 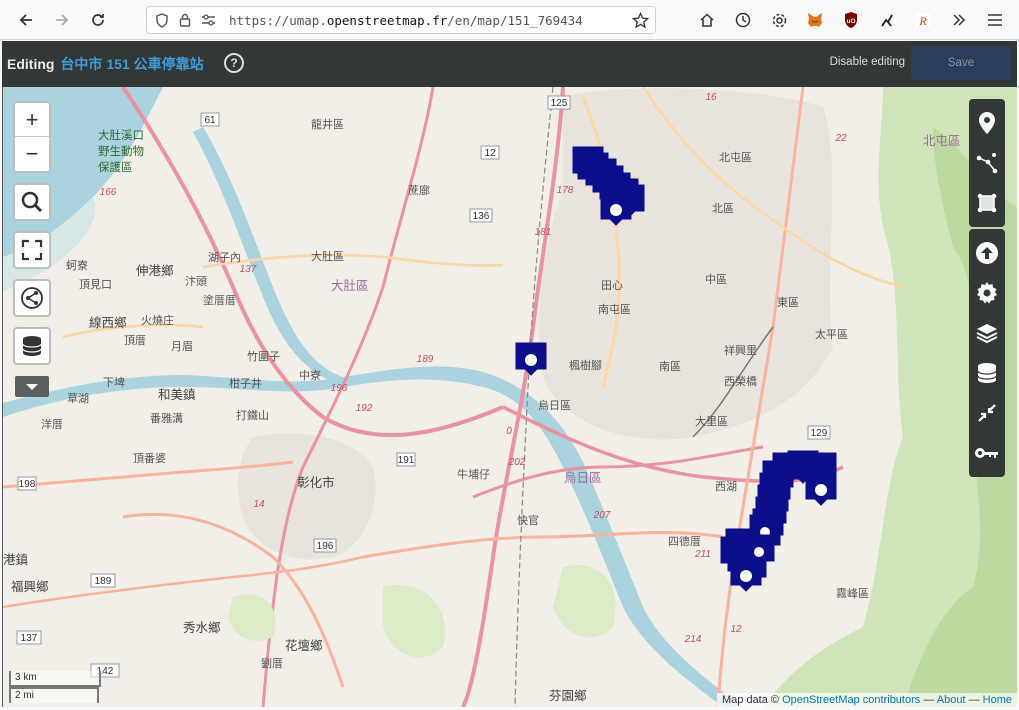 What do you see at coordinates (997, 700) in the screenshot?
I see `home-link: Home` at bounding box center [997, 700].